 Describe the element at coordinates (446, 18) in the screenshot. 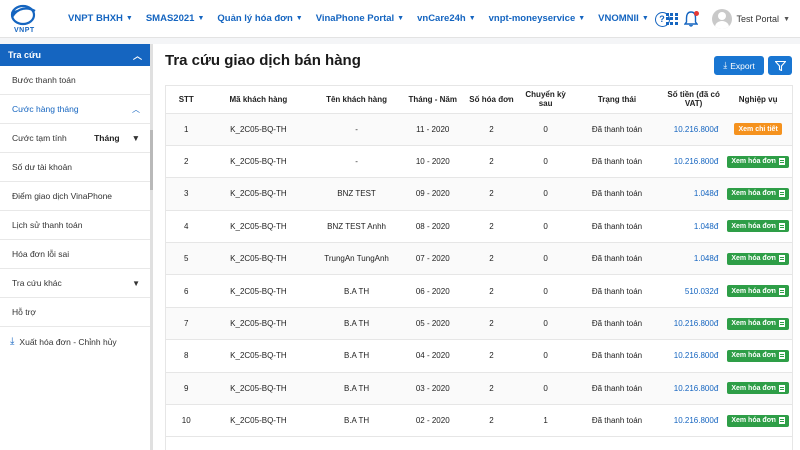

I see `nav-item-vncare24h: vnCare24h ▼` at that location.